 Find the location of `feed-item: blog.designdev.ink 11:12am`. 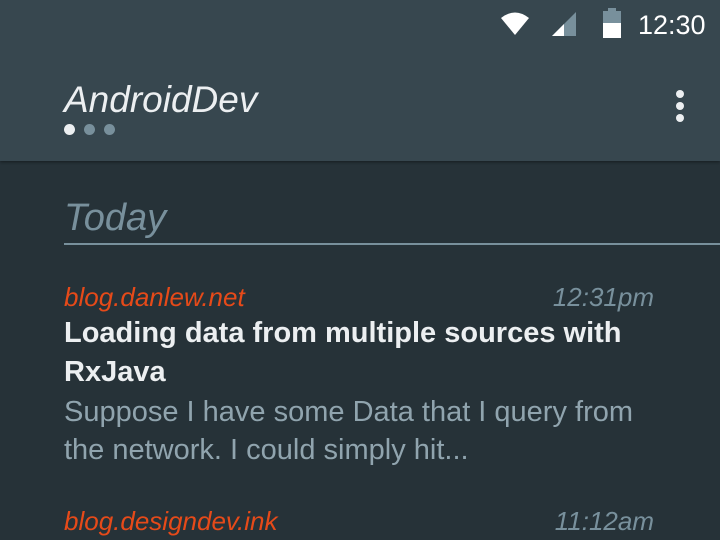

feed-item: blog.designdev.ink 11:12am is located at coordinates (359, 522).